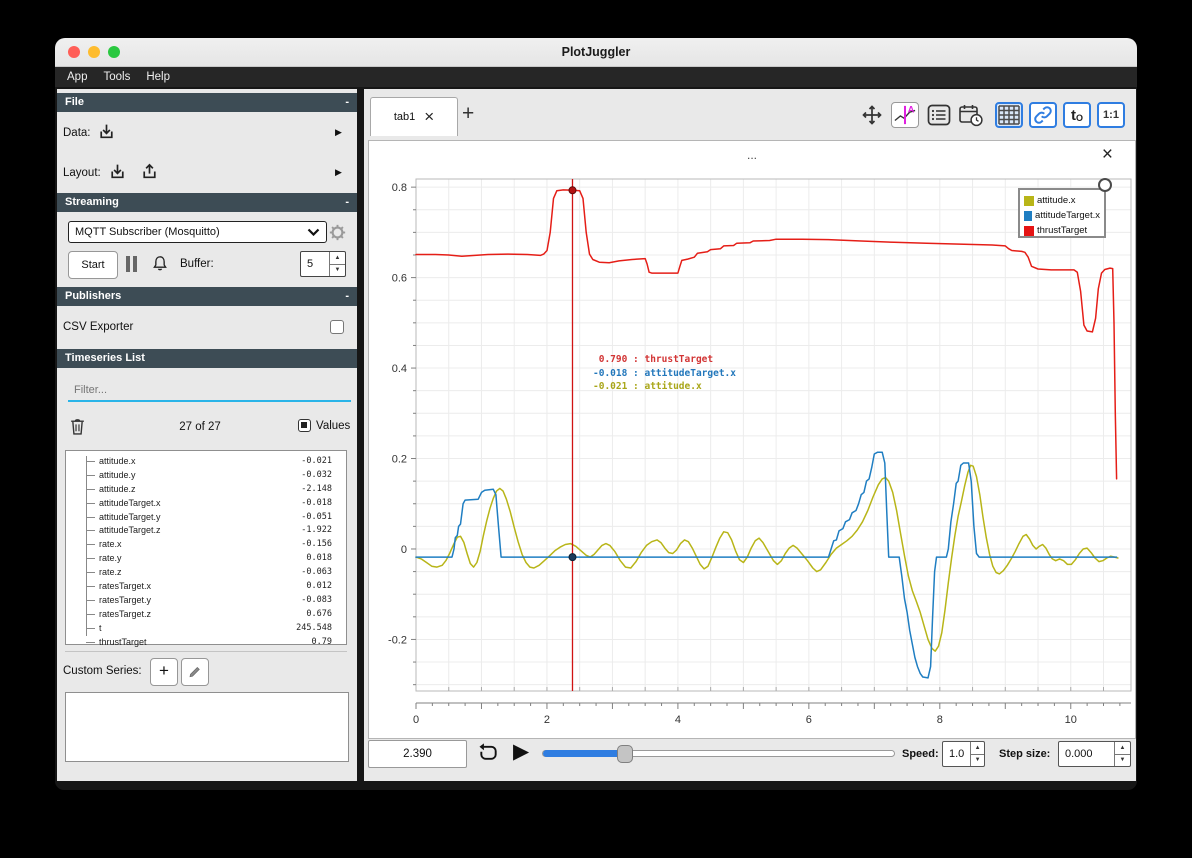  I want to click on edit-custom-series-button, so click(195, 672).